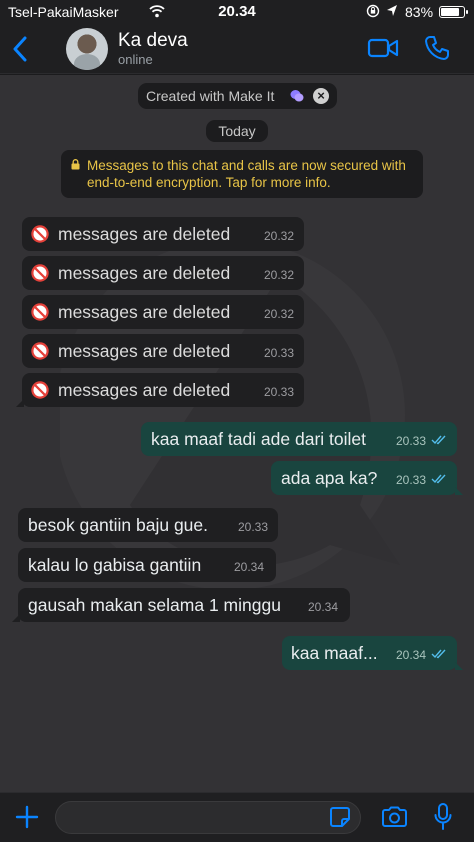 This screenshot has width=474, height=842. I want to click on chat-header: Ka deva online, so click(237, 49).